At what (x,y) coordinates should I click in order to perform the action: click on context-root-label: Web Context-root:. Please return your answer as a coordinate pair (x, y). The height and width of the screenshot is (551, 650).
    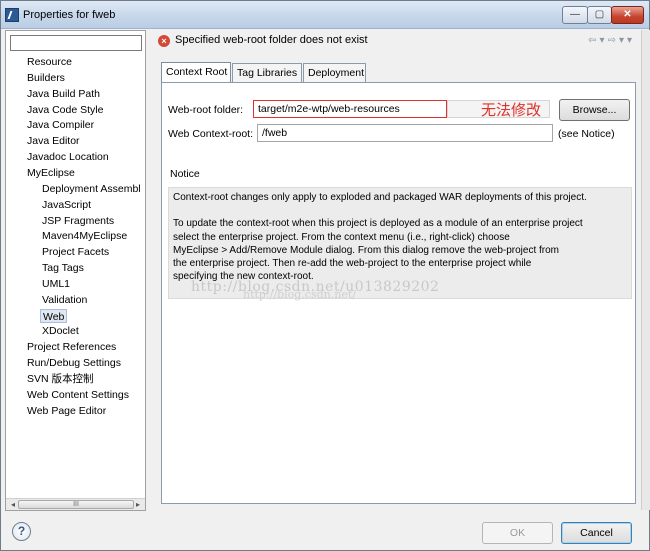
    Looking at the image, I should click on (211, 134).